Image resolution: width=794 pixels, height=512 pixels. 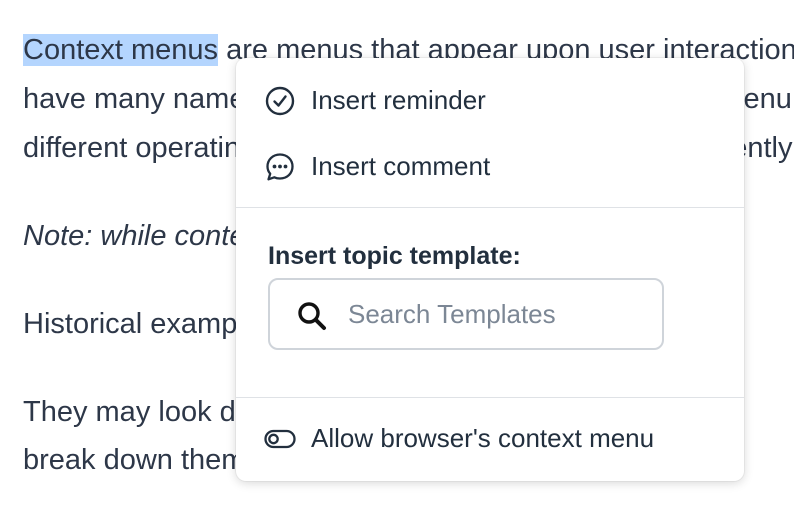 I want to click on template-section-title: Insert topic template:, so click(x=394, y=256).